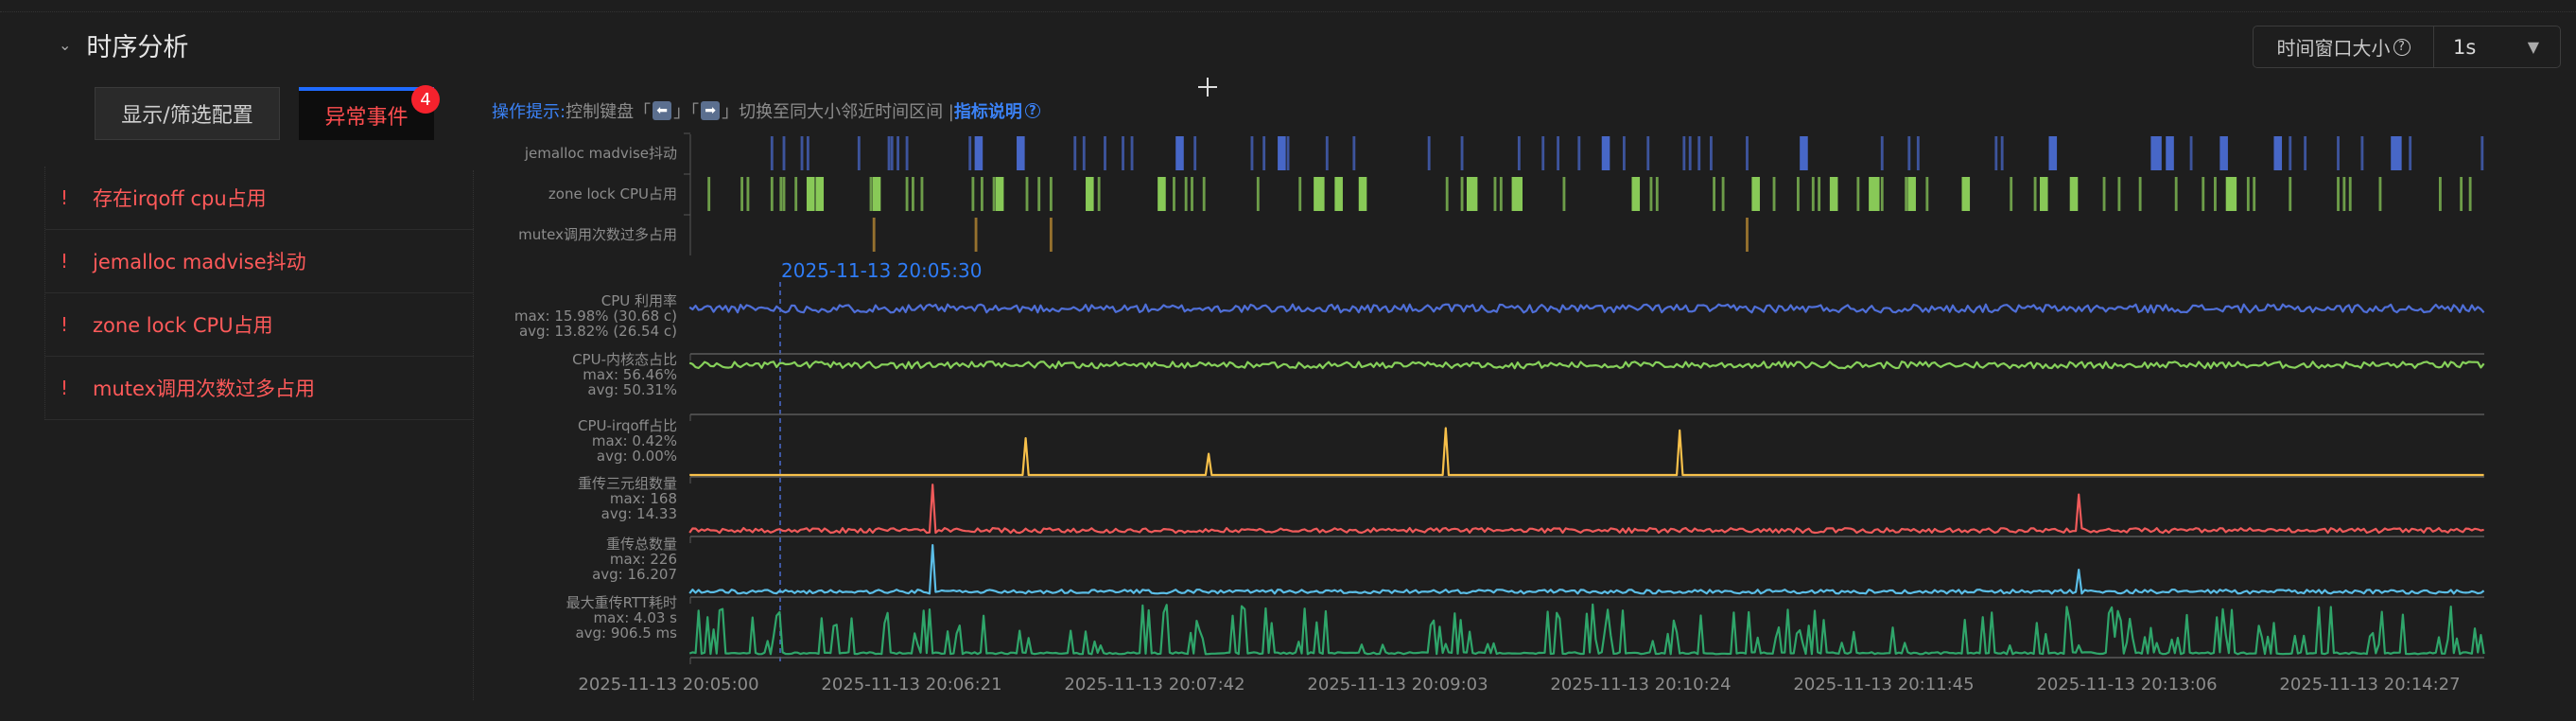 The height and width of the screenshot is (721, 2576). What do you see at coordinates (639, 513) in the screenshot?
I see `chart-avg: avg: 14.33` at bounding box center [639, 513].